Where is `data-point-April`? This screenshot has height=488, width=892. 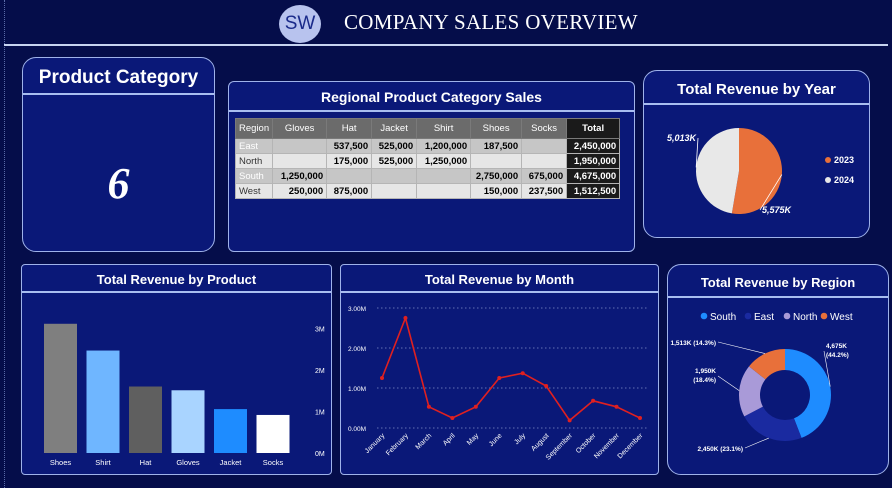
data-point-April is located at coordinates (452, 418).